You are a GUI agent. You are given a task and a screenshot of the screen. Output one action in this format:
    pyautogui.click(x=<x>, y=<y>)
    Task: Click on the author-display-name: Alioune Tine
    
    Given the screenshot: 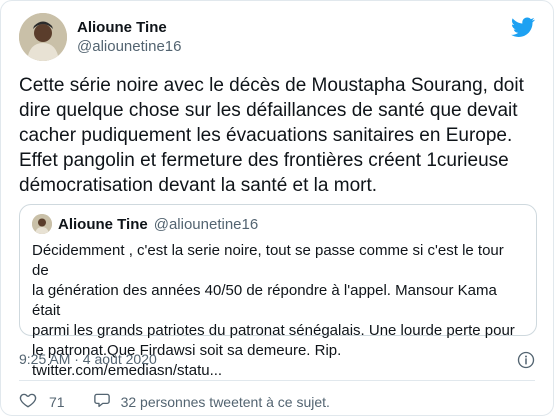 What is the action you would take?
    pyautogui.click(x=129, y=27)
    